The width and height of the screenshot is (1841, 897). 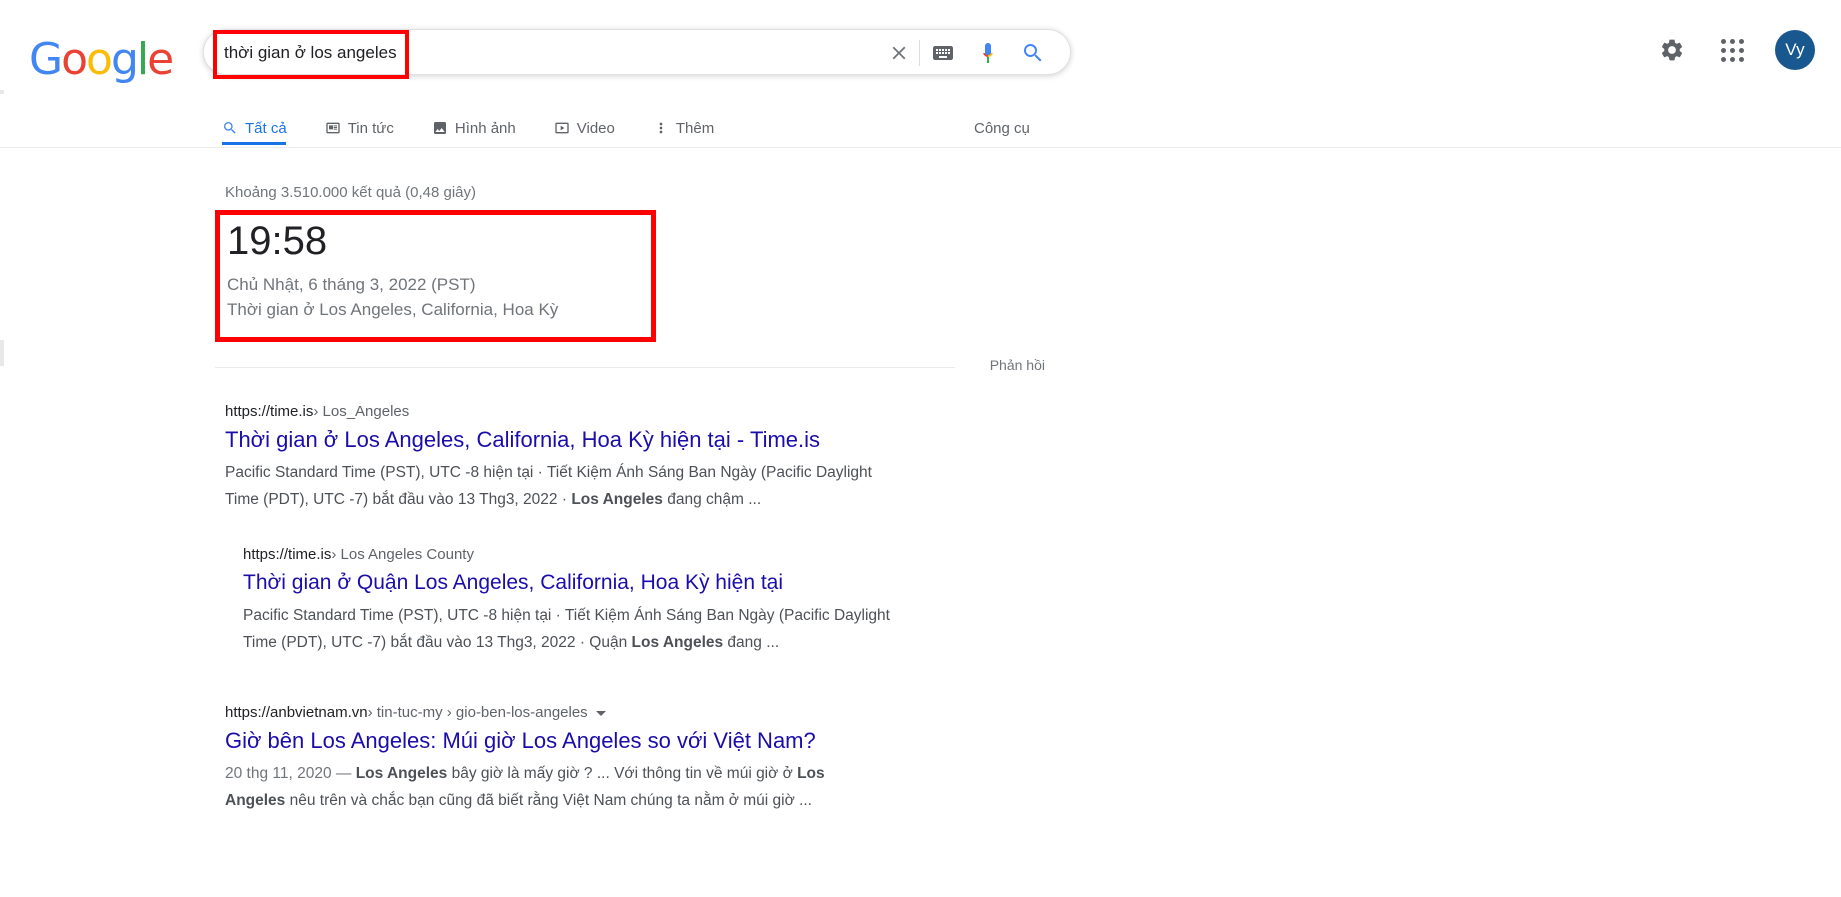 I want to click on tab-more-label: Thêm, so click(x=695, y=128).